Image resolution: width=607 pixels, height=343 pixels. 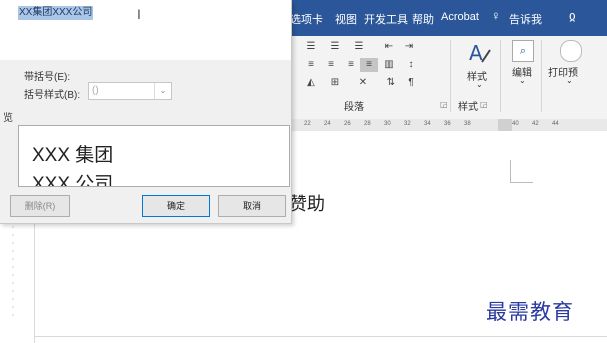 What do you see at coordinates (73, 155) in the screenshot?
I see `preview-line: XXX 集团` at bounding box center [73, 155].